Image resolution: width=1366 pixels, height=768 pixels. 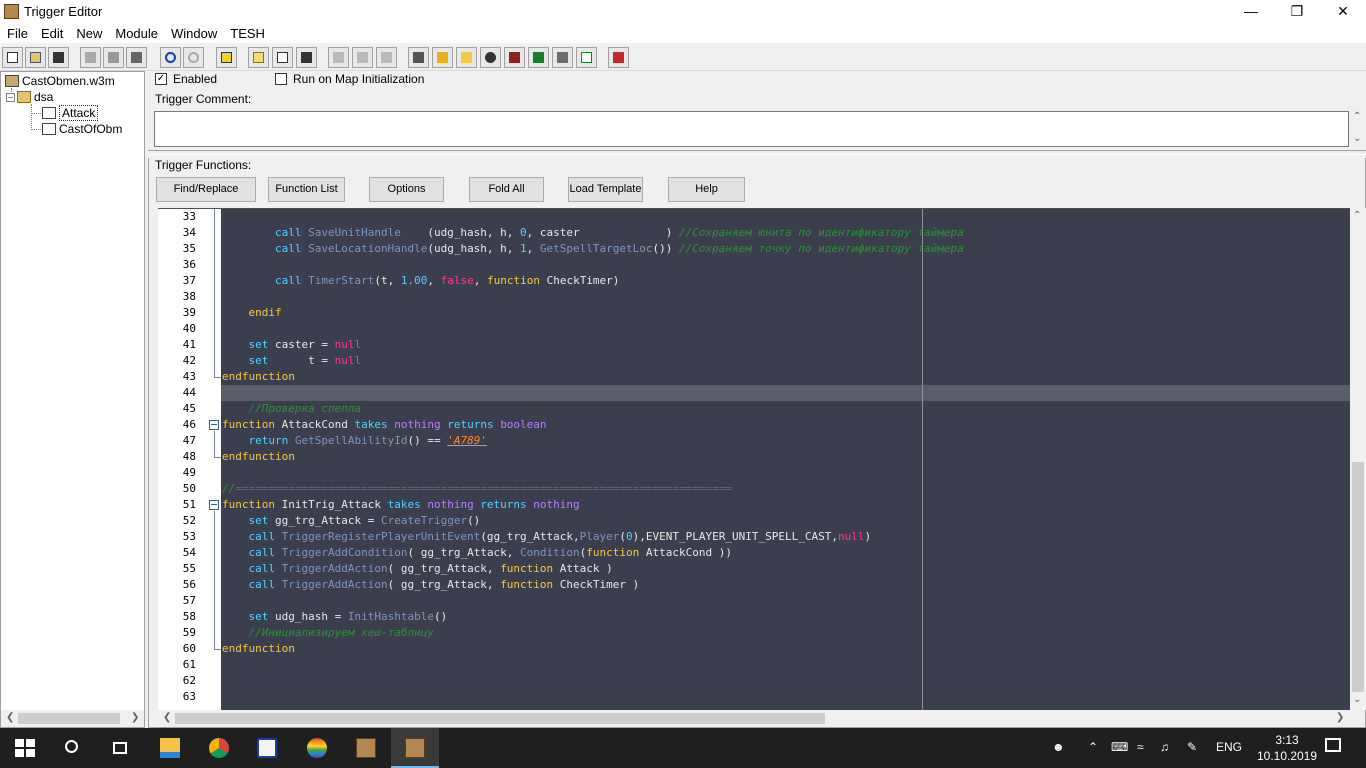 I want to click on editor-vertical-scrollbar: ⌃ ⌄, so click(x=1358, y=459).